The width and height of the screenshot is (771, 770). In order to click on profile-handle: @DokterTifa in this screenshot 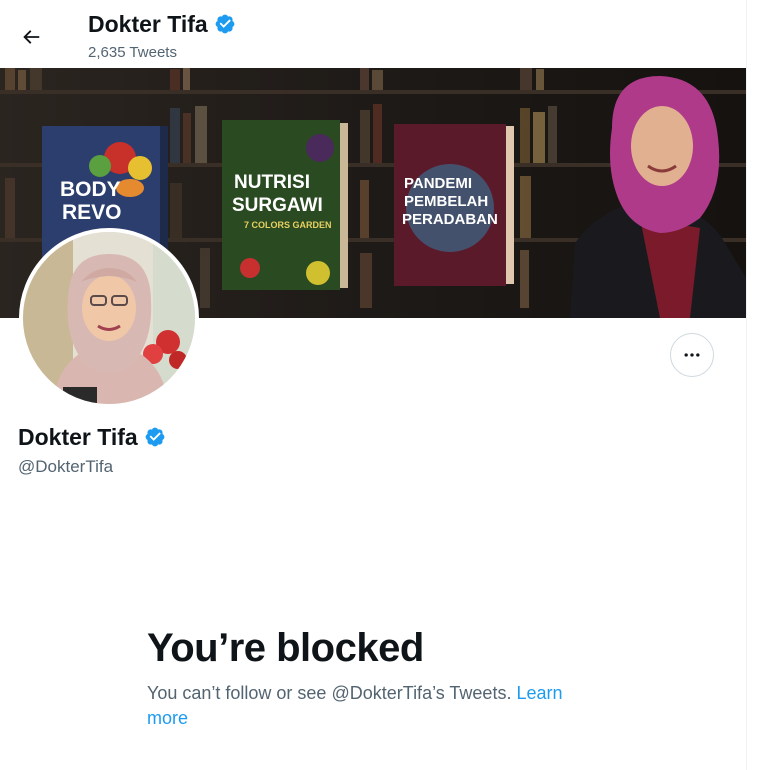, I will do `click(66, 466)`.